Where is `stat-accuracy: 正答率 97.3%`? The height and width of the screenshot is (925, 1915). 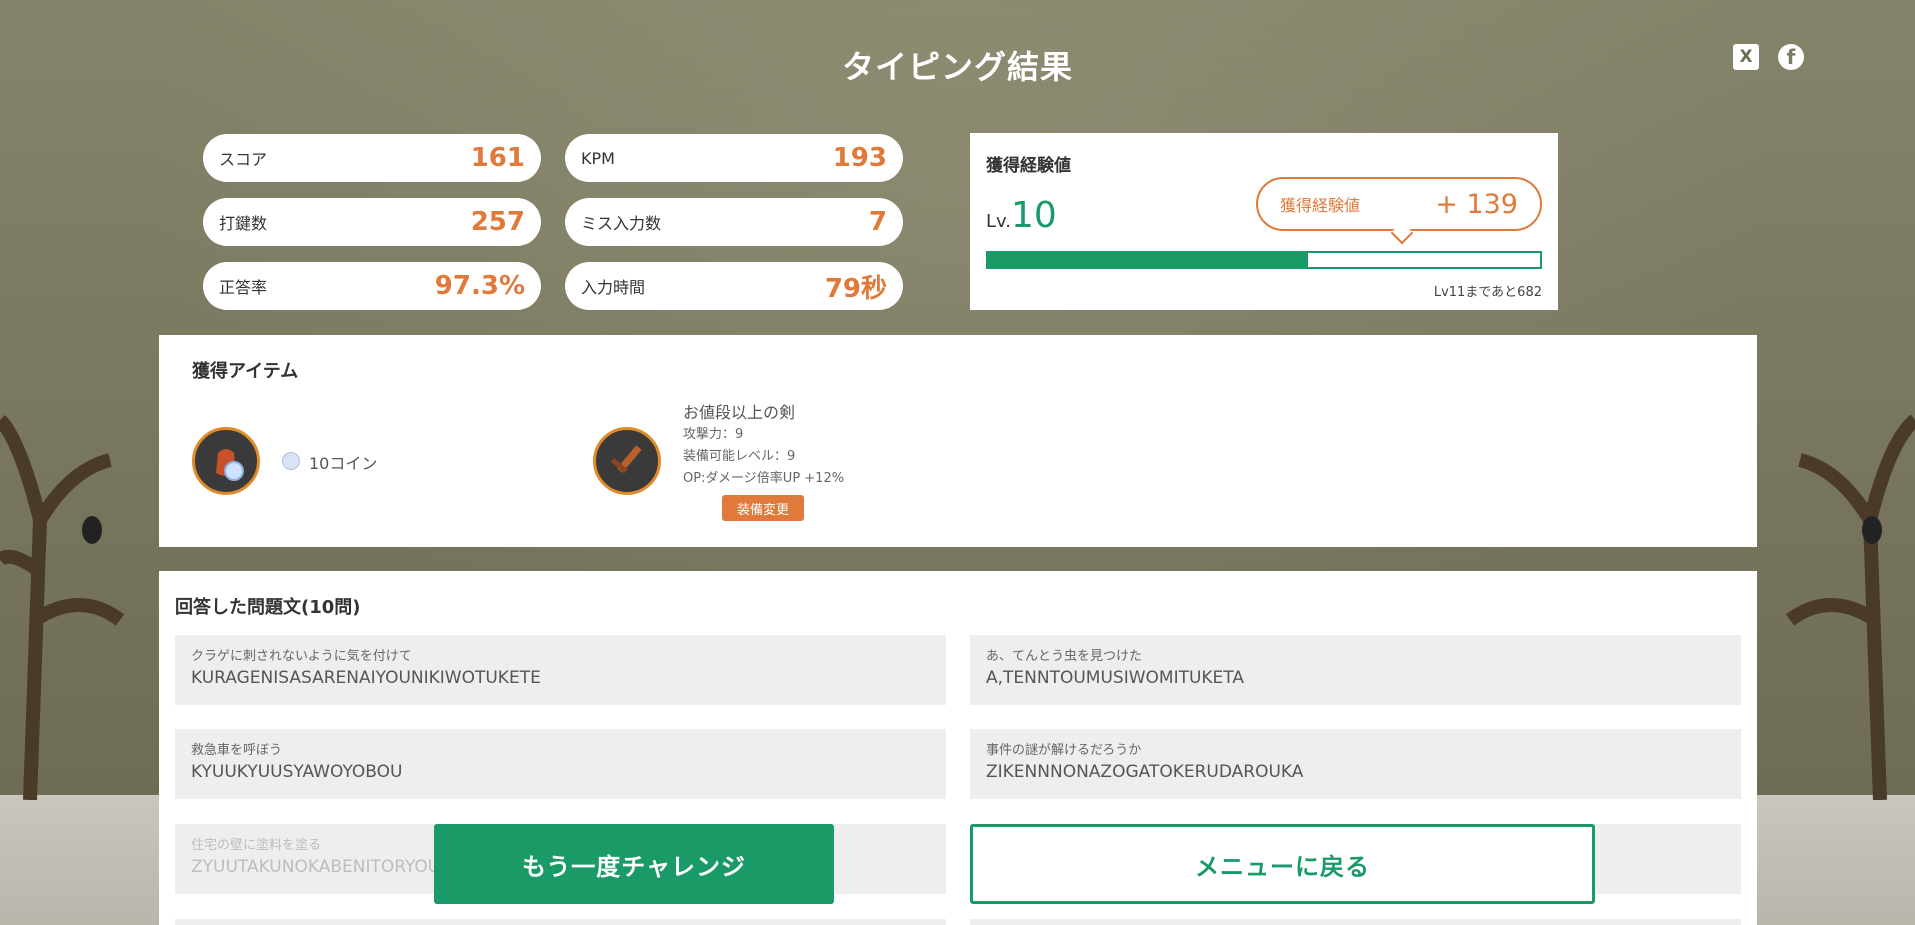 stat-accuracy: 正答率 97.3% is located at coordinates (372, 286).